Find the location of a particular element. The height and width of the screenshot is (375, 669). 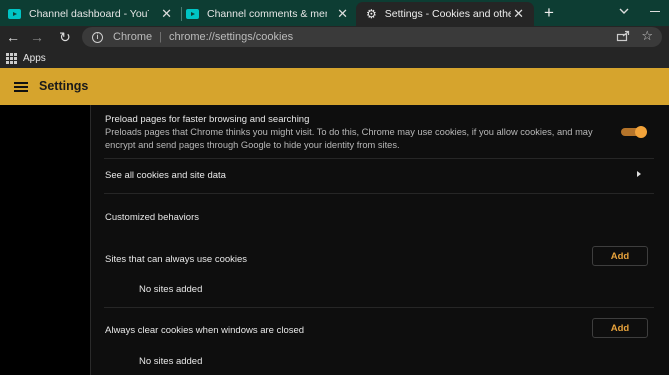

tab-channel-comments: Channel comments & mentions ✕ is located at coordinates (271, 14).